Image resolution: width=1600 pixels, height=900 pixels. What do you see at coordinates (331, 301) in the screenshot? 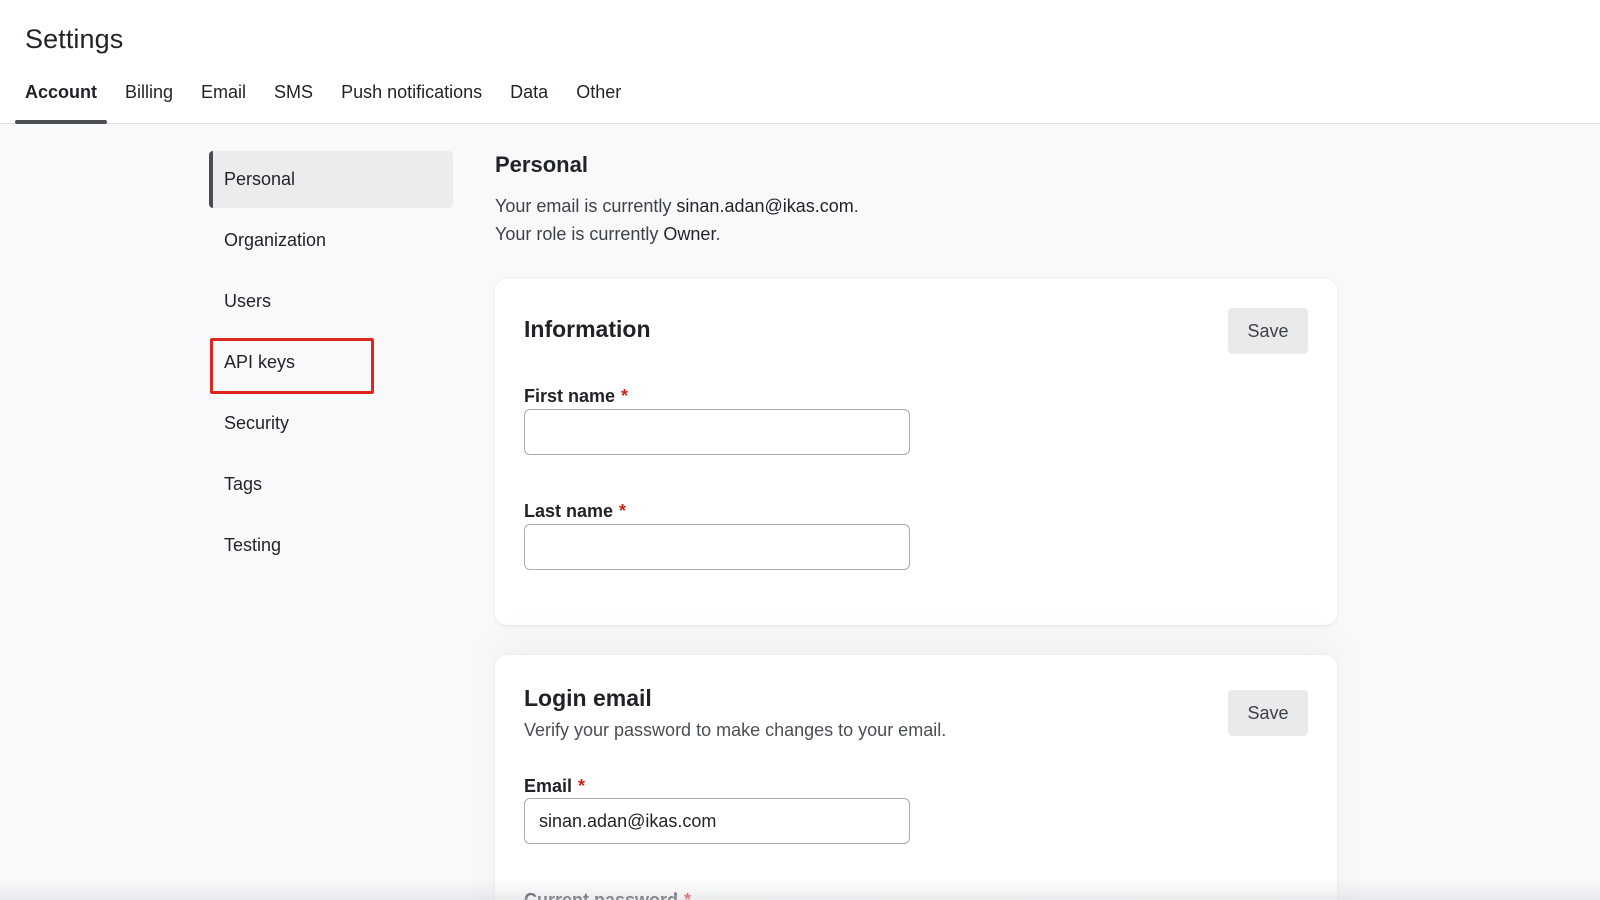
I see `sidebar-item-users: Users` at bounding box center [331, 301].